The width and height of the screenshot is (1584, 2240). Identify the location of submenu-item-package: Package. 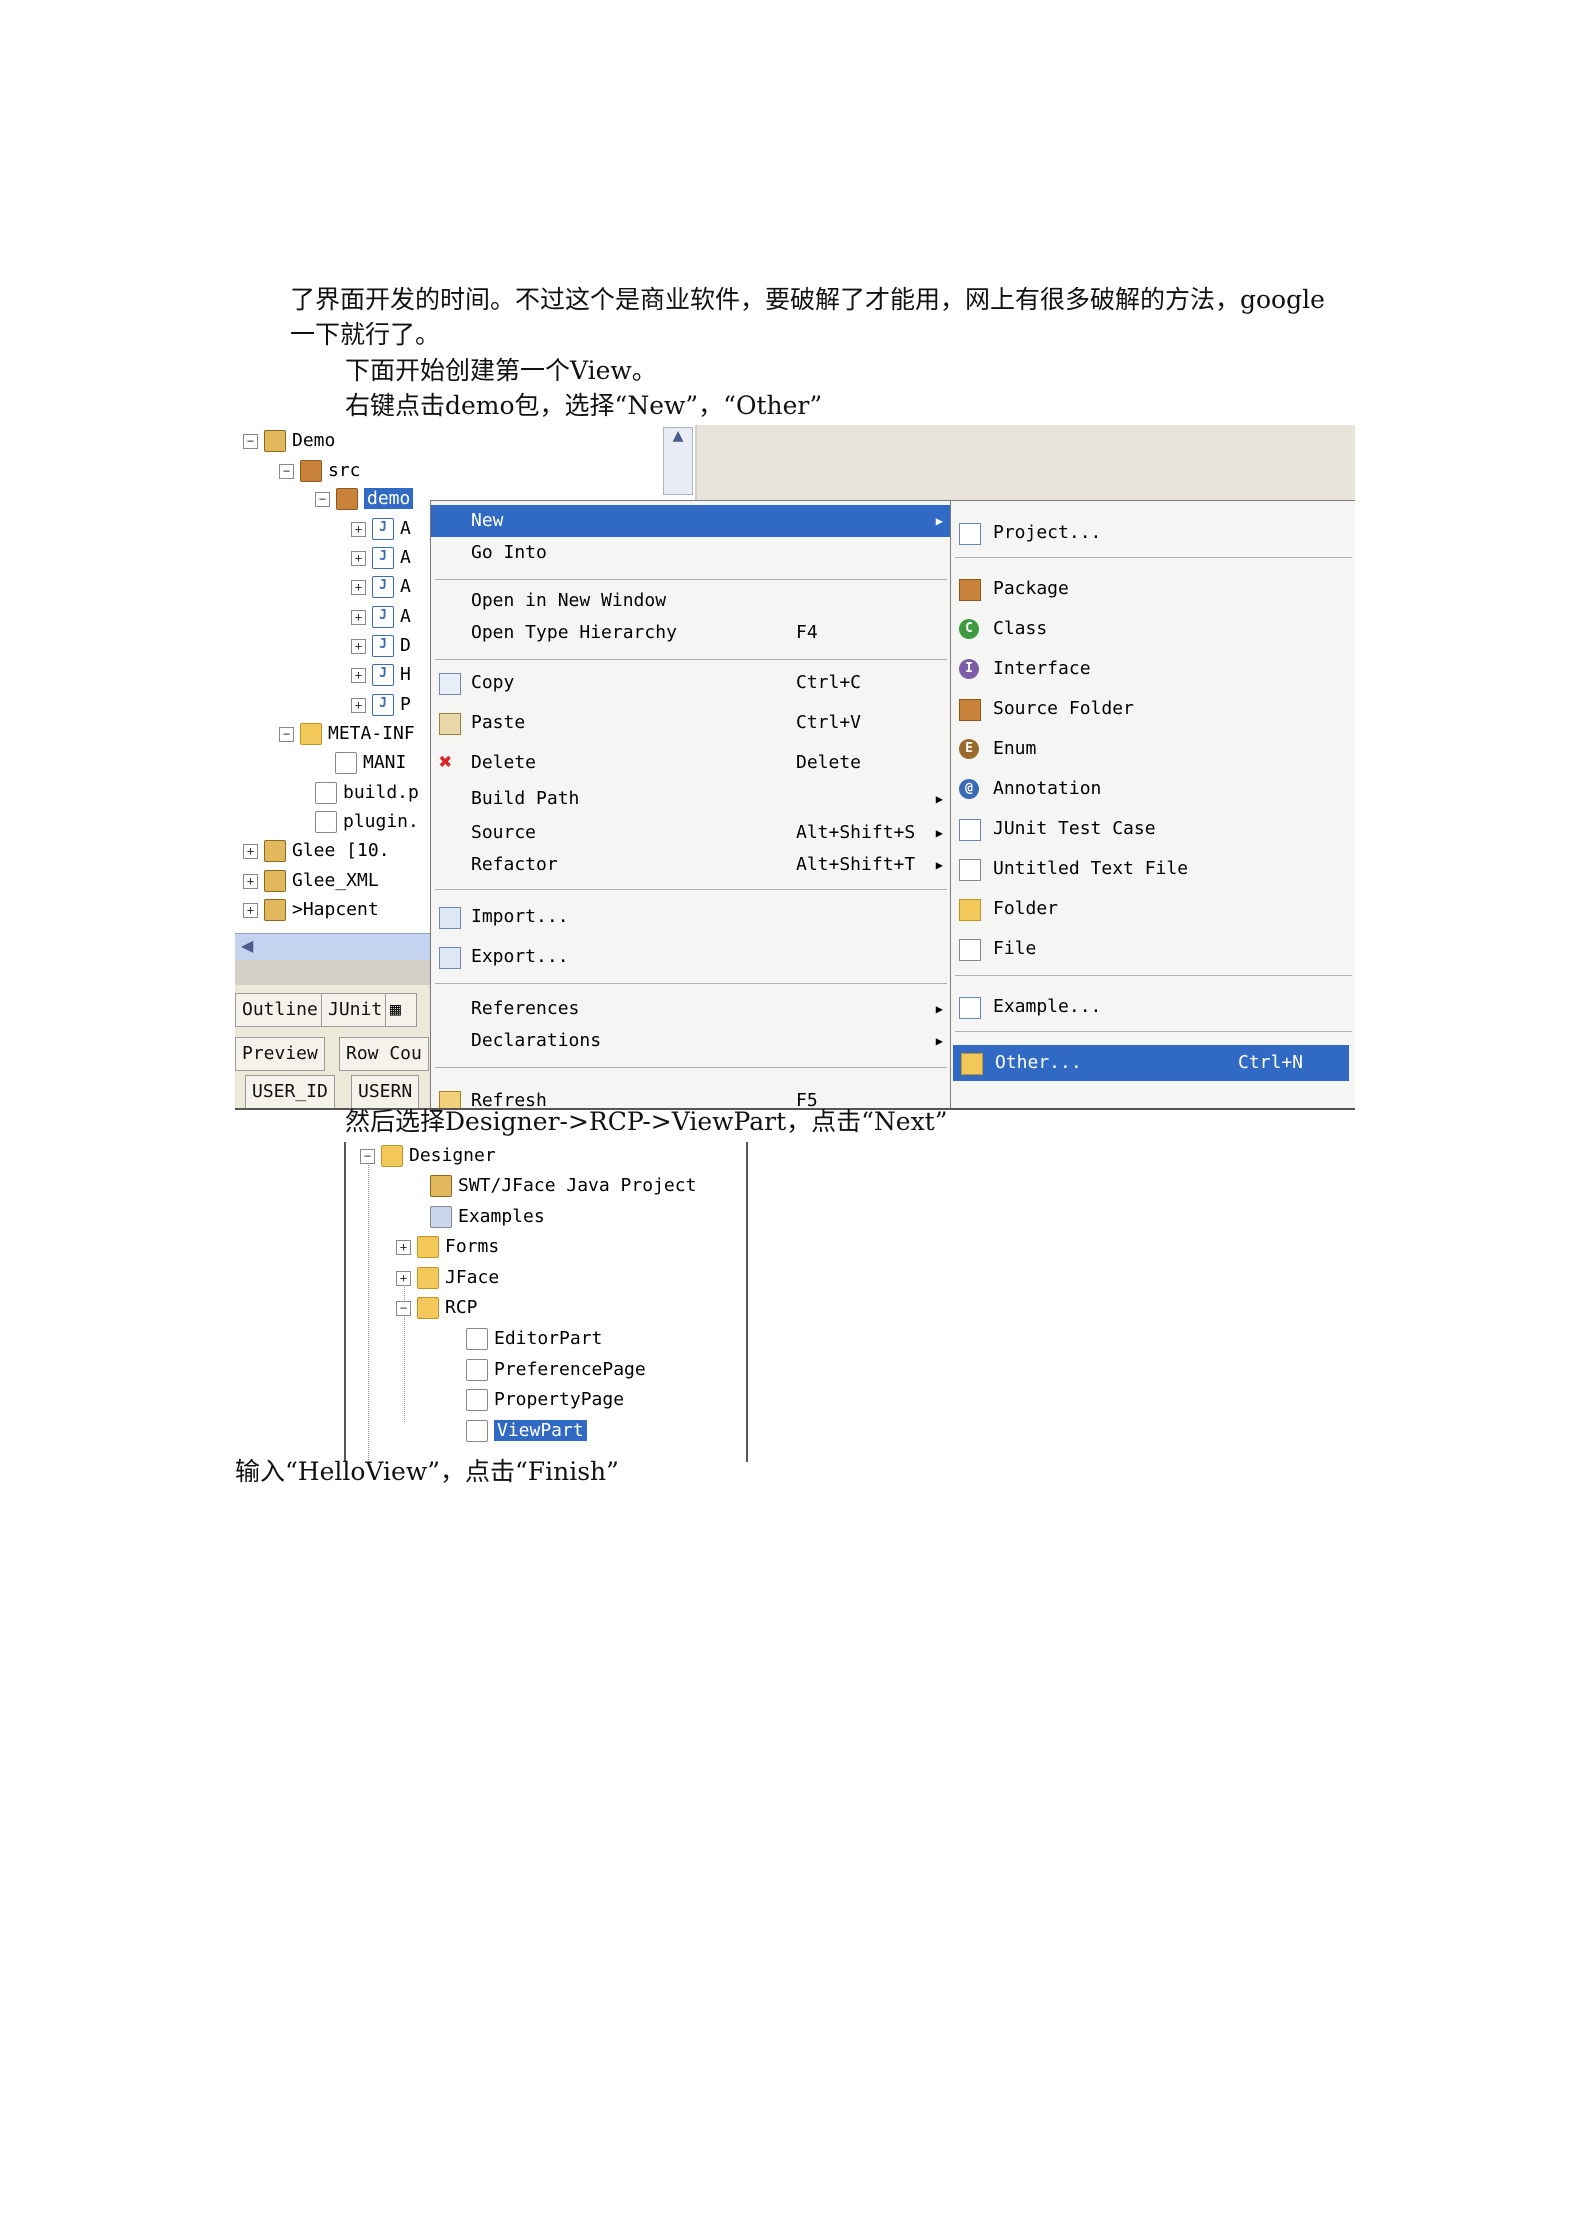
(1153, 589).